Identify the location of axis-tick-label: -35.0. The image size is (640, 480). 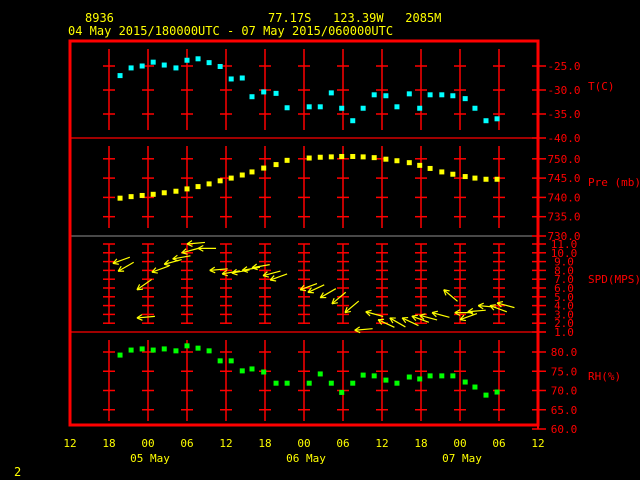
(563, 114).